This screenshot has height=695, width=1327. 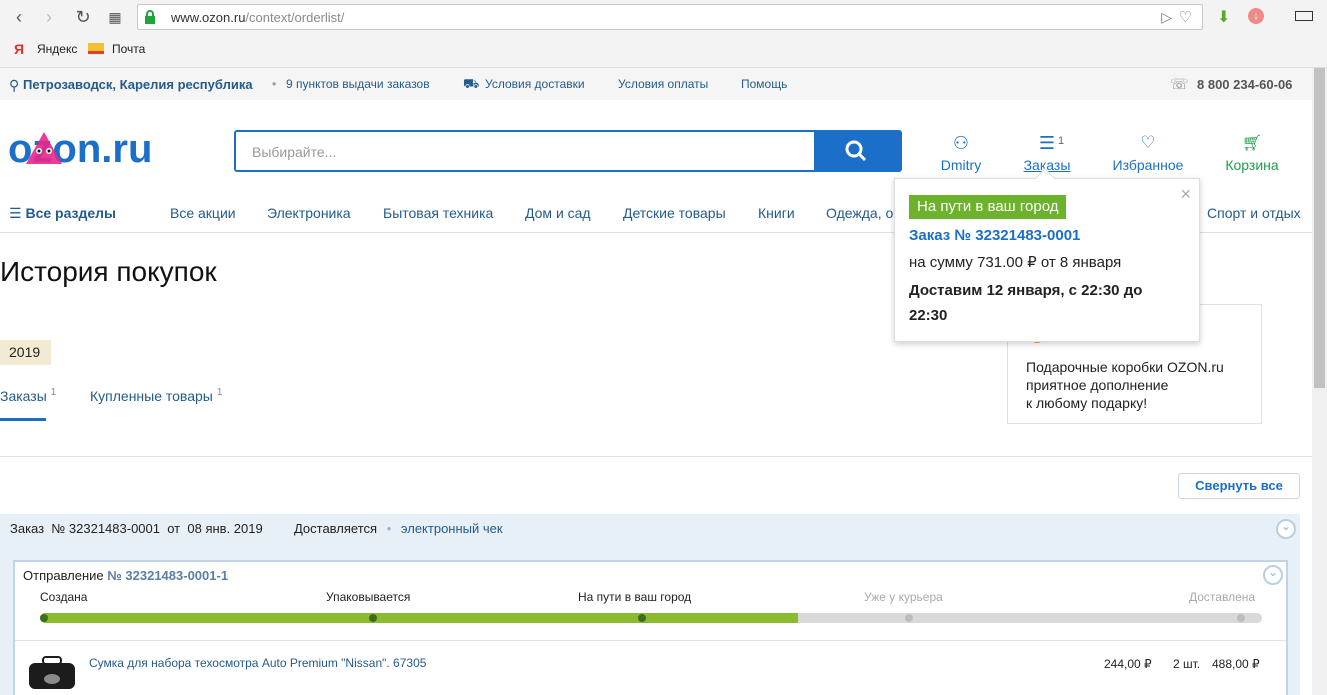 What do you see at coordinates (53, 392) in the screenshot?
I see `tab-orders-count: 1` at bounding box center [53, 392].